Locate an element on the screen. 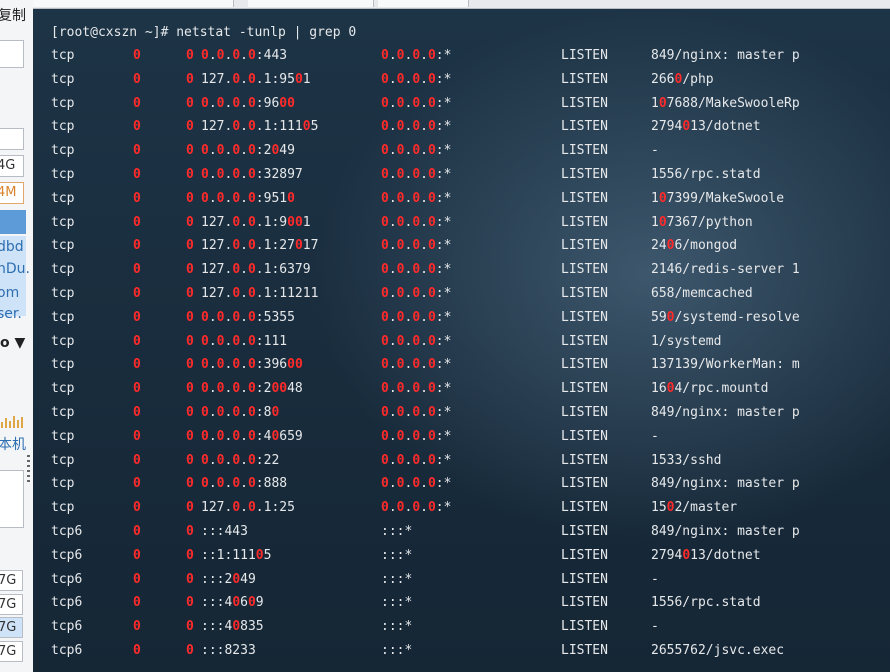 The width and height of the screenshot is (890, 672). local-address-cell: 127.0.0.1:25 is located at coordinates (248, 508).